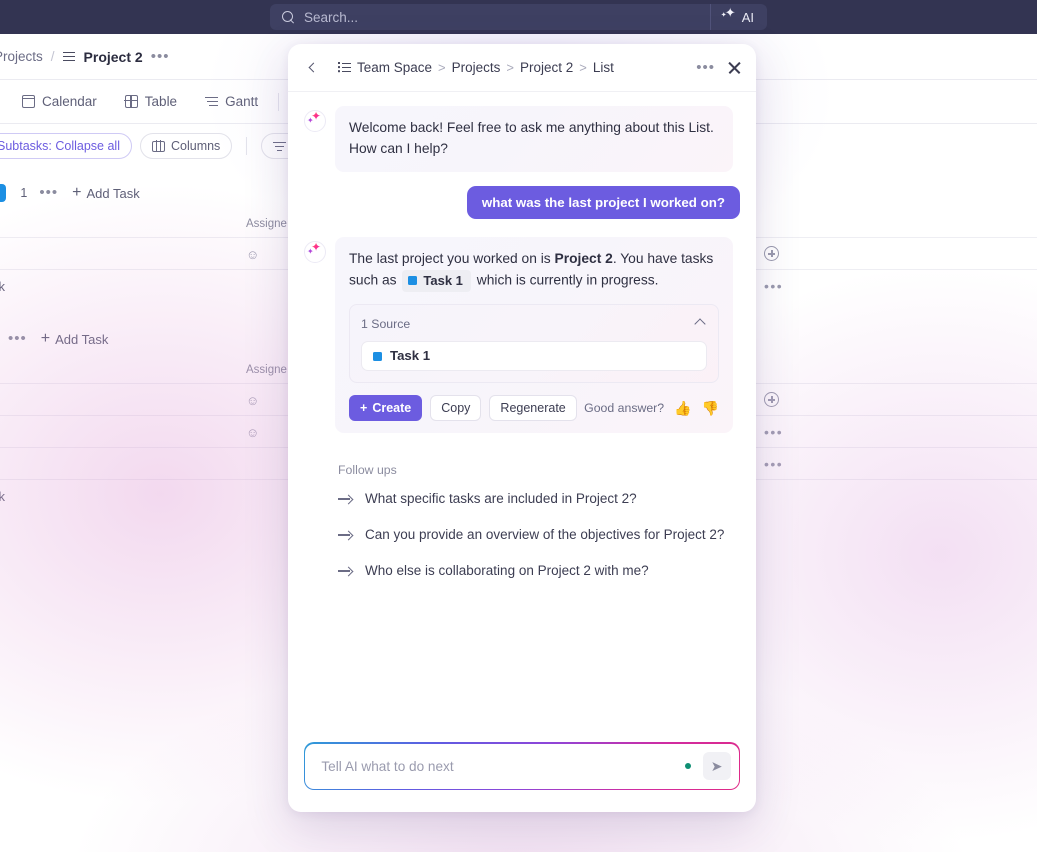 The image size is (1037, 852). Describe the element at coordinates (212, 101) in the screenshot. I see `gantt-icon` at that location.